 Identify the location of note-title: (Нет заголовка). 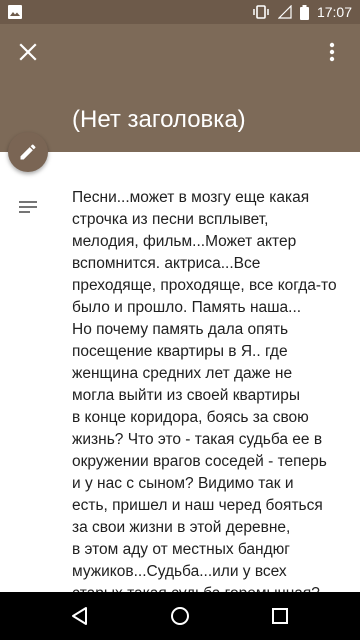
(159, 120).